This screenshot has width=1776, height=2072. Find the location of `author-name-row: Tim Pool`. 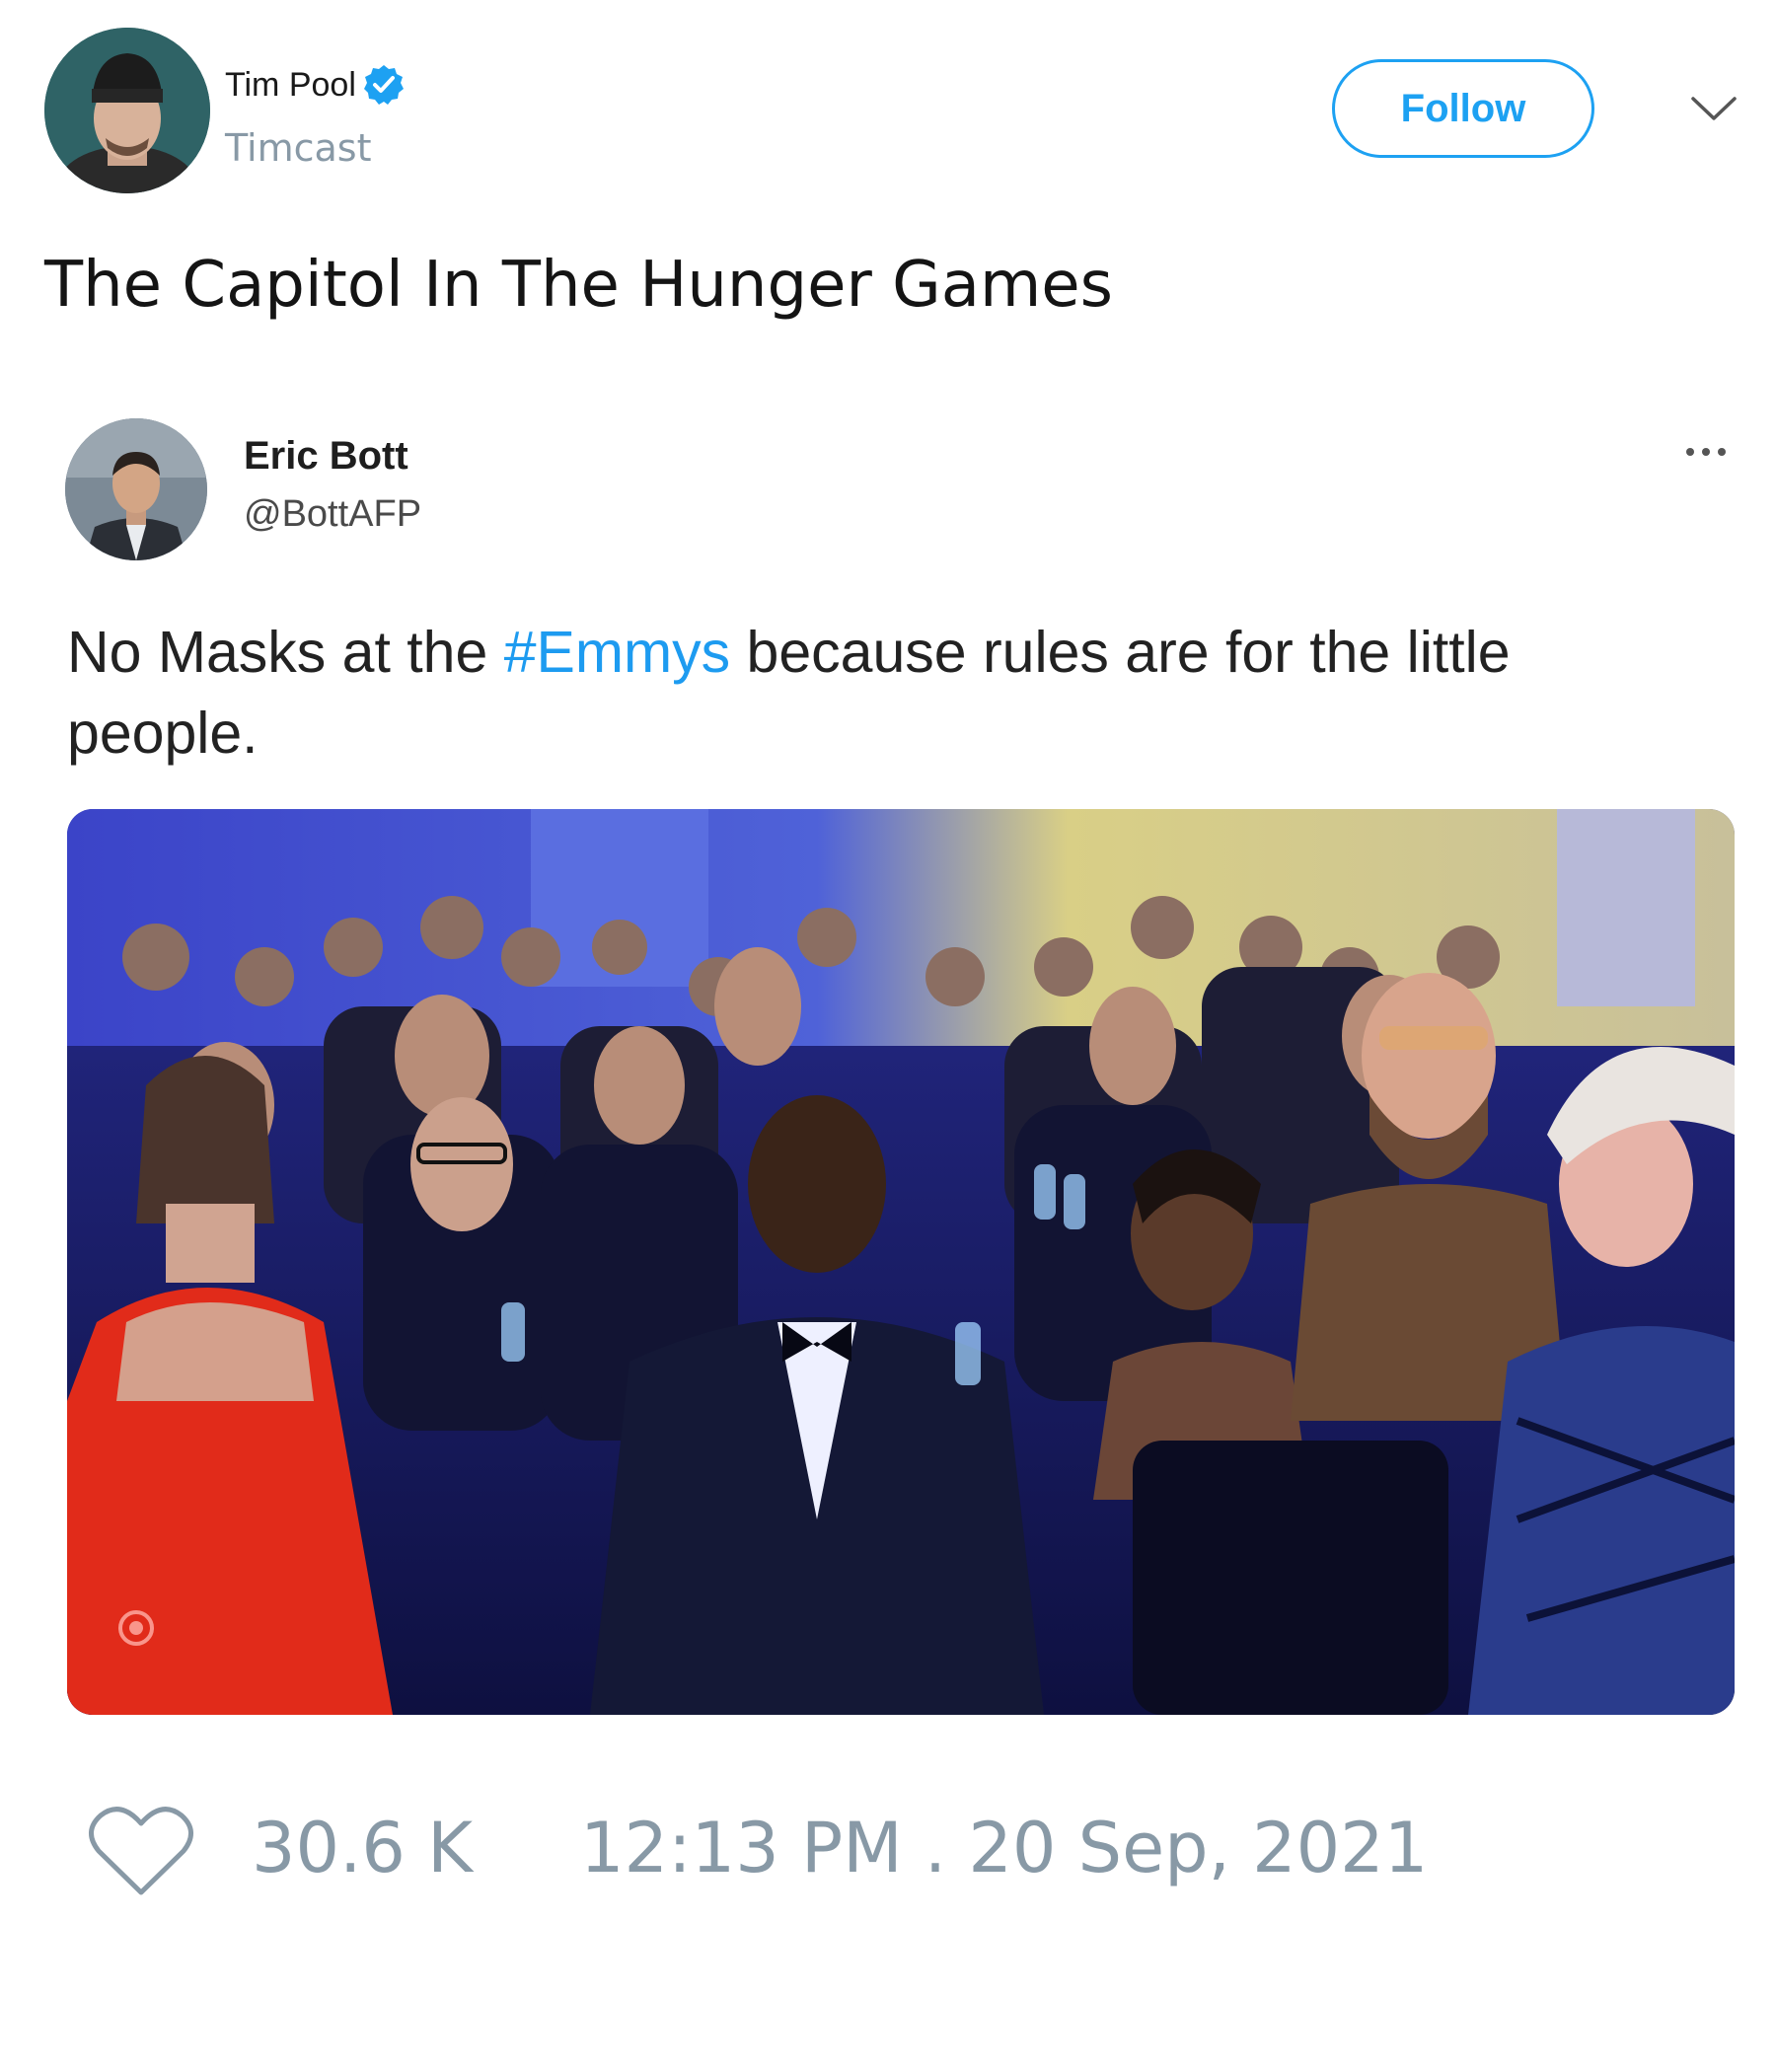

author-name-row: Tim Pool is located at coordinates (316, 85).